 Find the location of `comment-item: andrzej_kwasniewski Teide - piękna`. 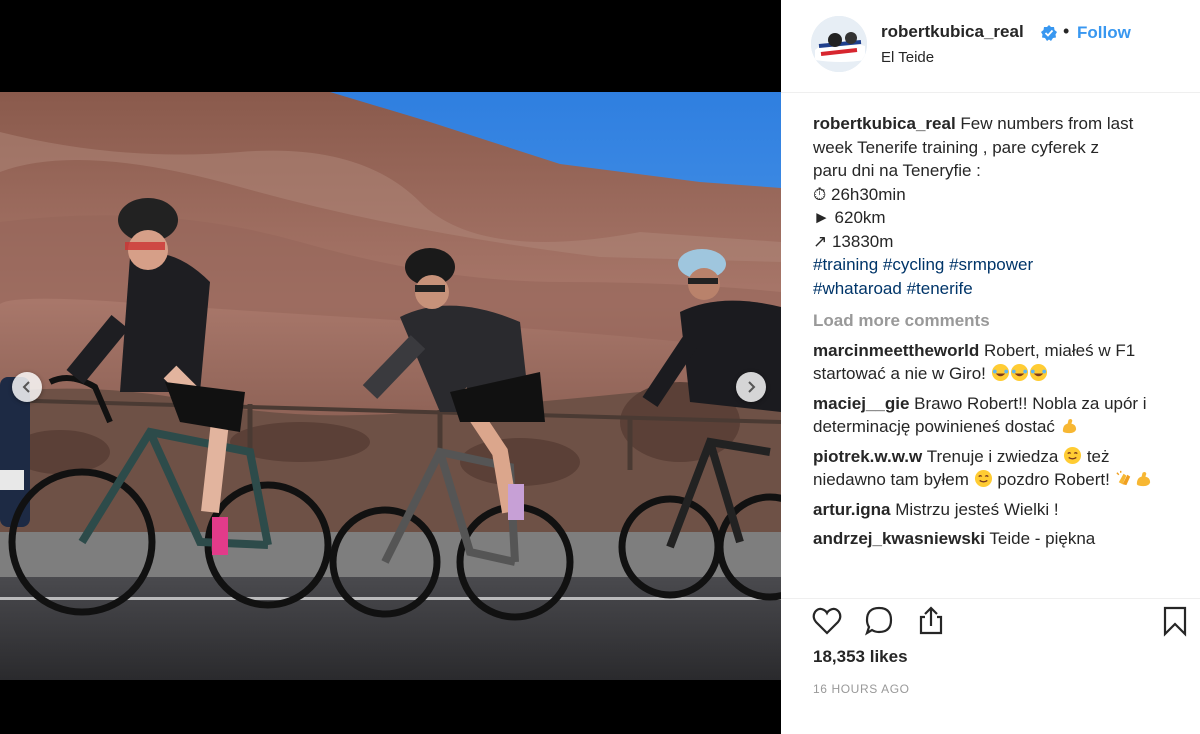

comment-item: andrzej_kwasniewski Teide - piękna is located at coordinates (998, 539).